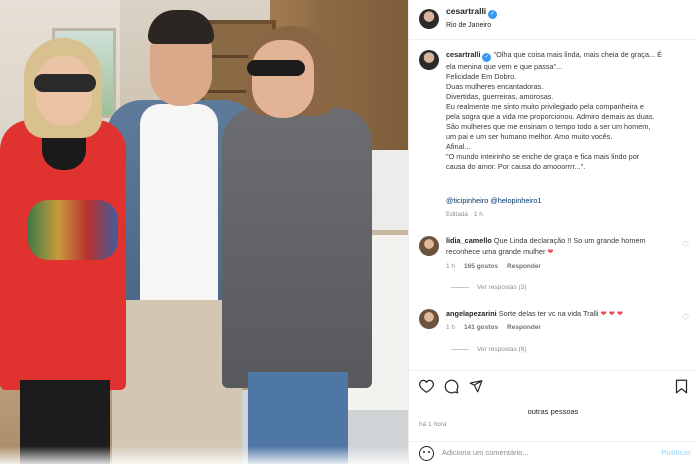 The height and width of the screenshot is (464, 696). I want to click on woman-right-blazer, so click(297, 248).